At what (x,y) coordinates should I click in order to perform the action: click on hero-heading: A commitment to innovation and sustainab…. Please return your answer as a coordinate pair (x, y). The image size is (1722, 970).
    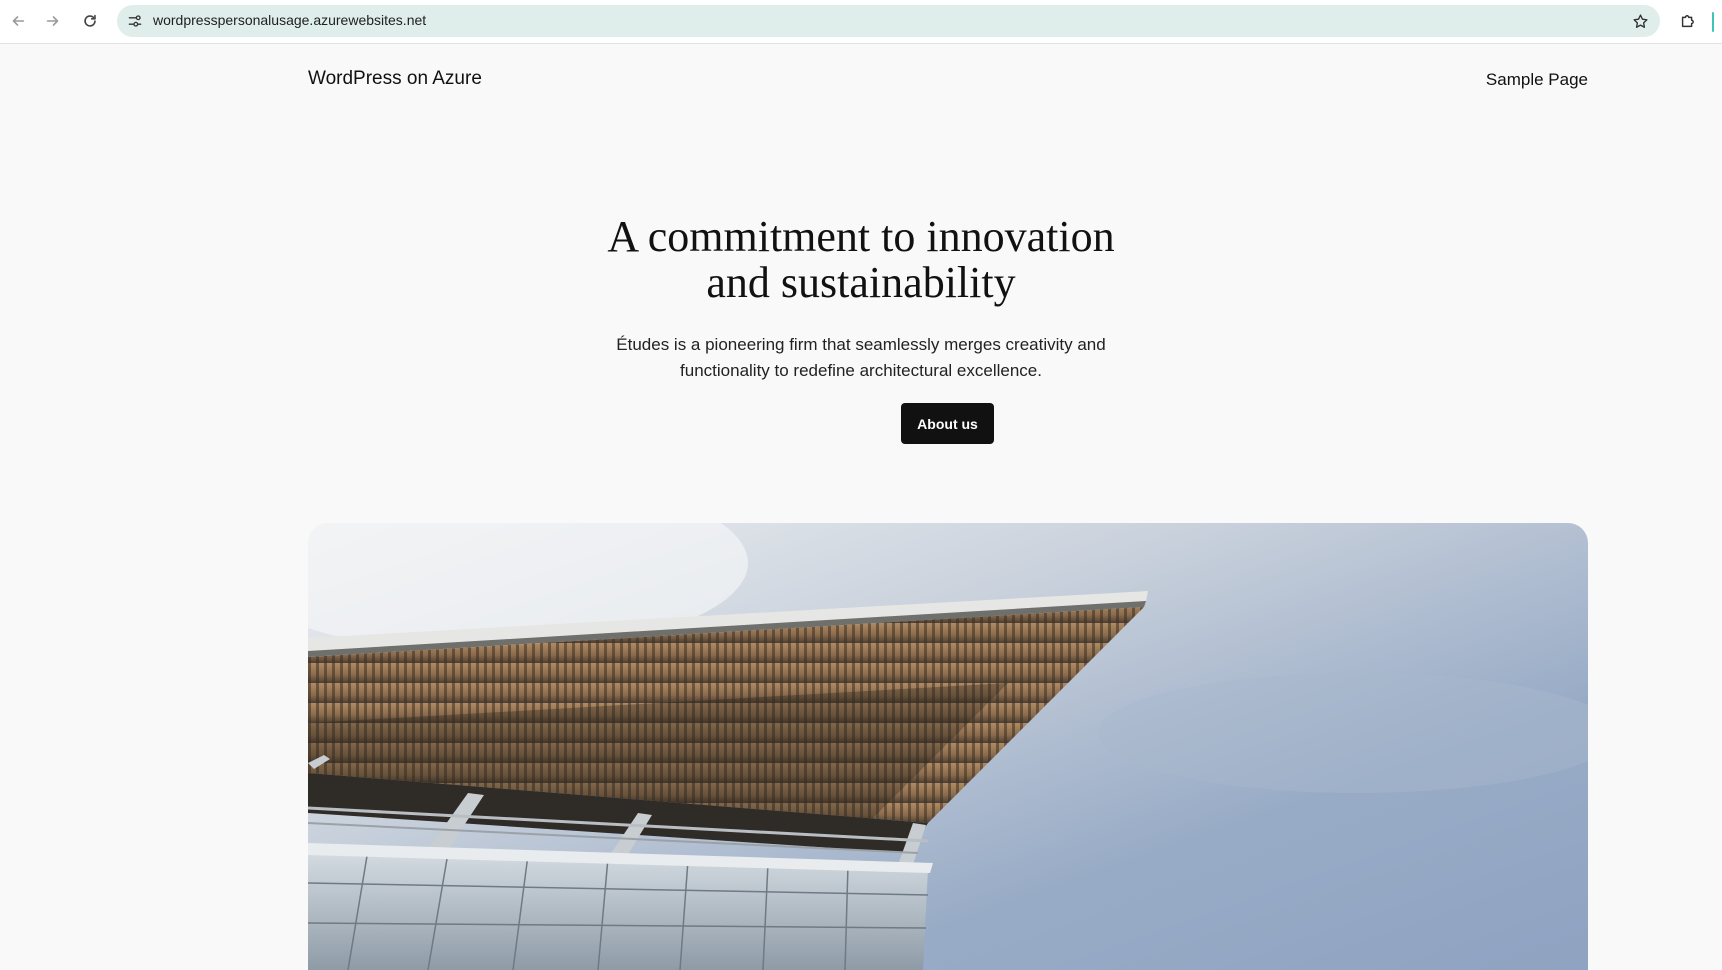
    Looking at the image, I should click on (861, 260).